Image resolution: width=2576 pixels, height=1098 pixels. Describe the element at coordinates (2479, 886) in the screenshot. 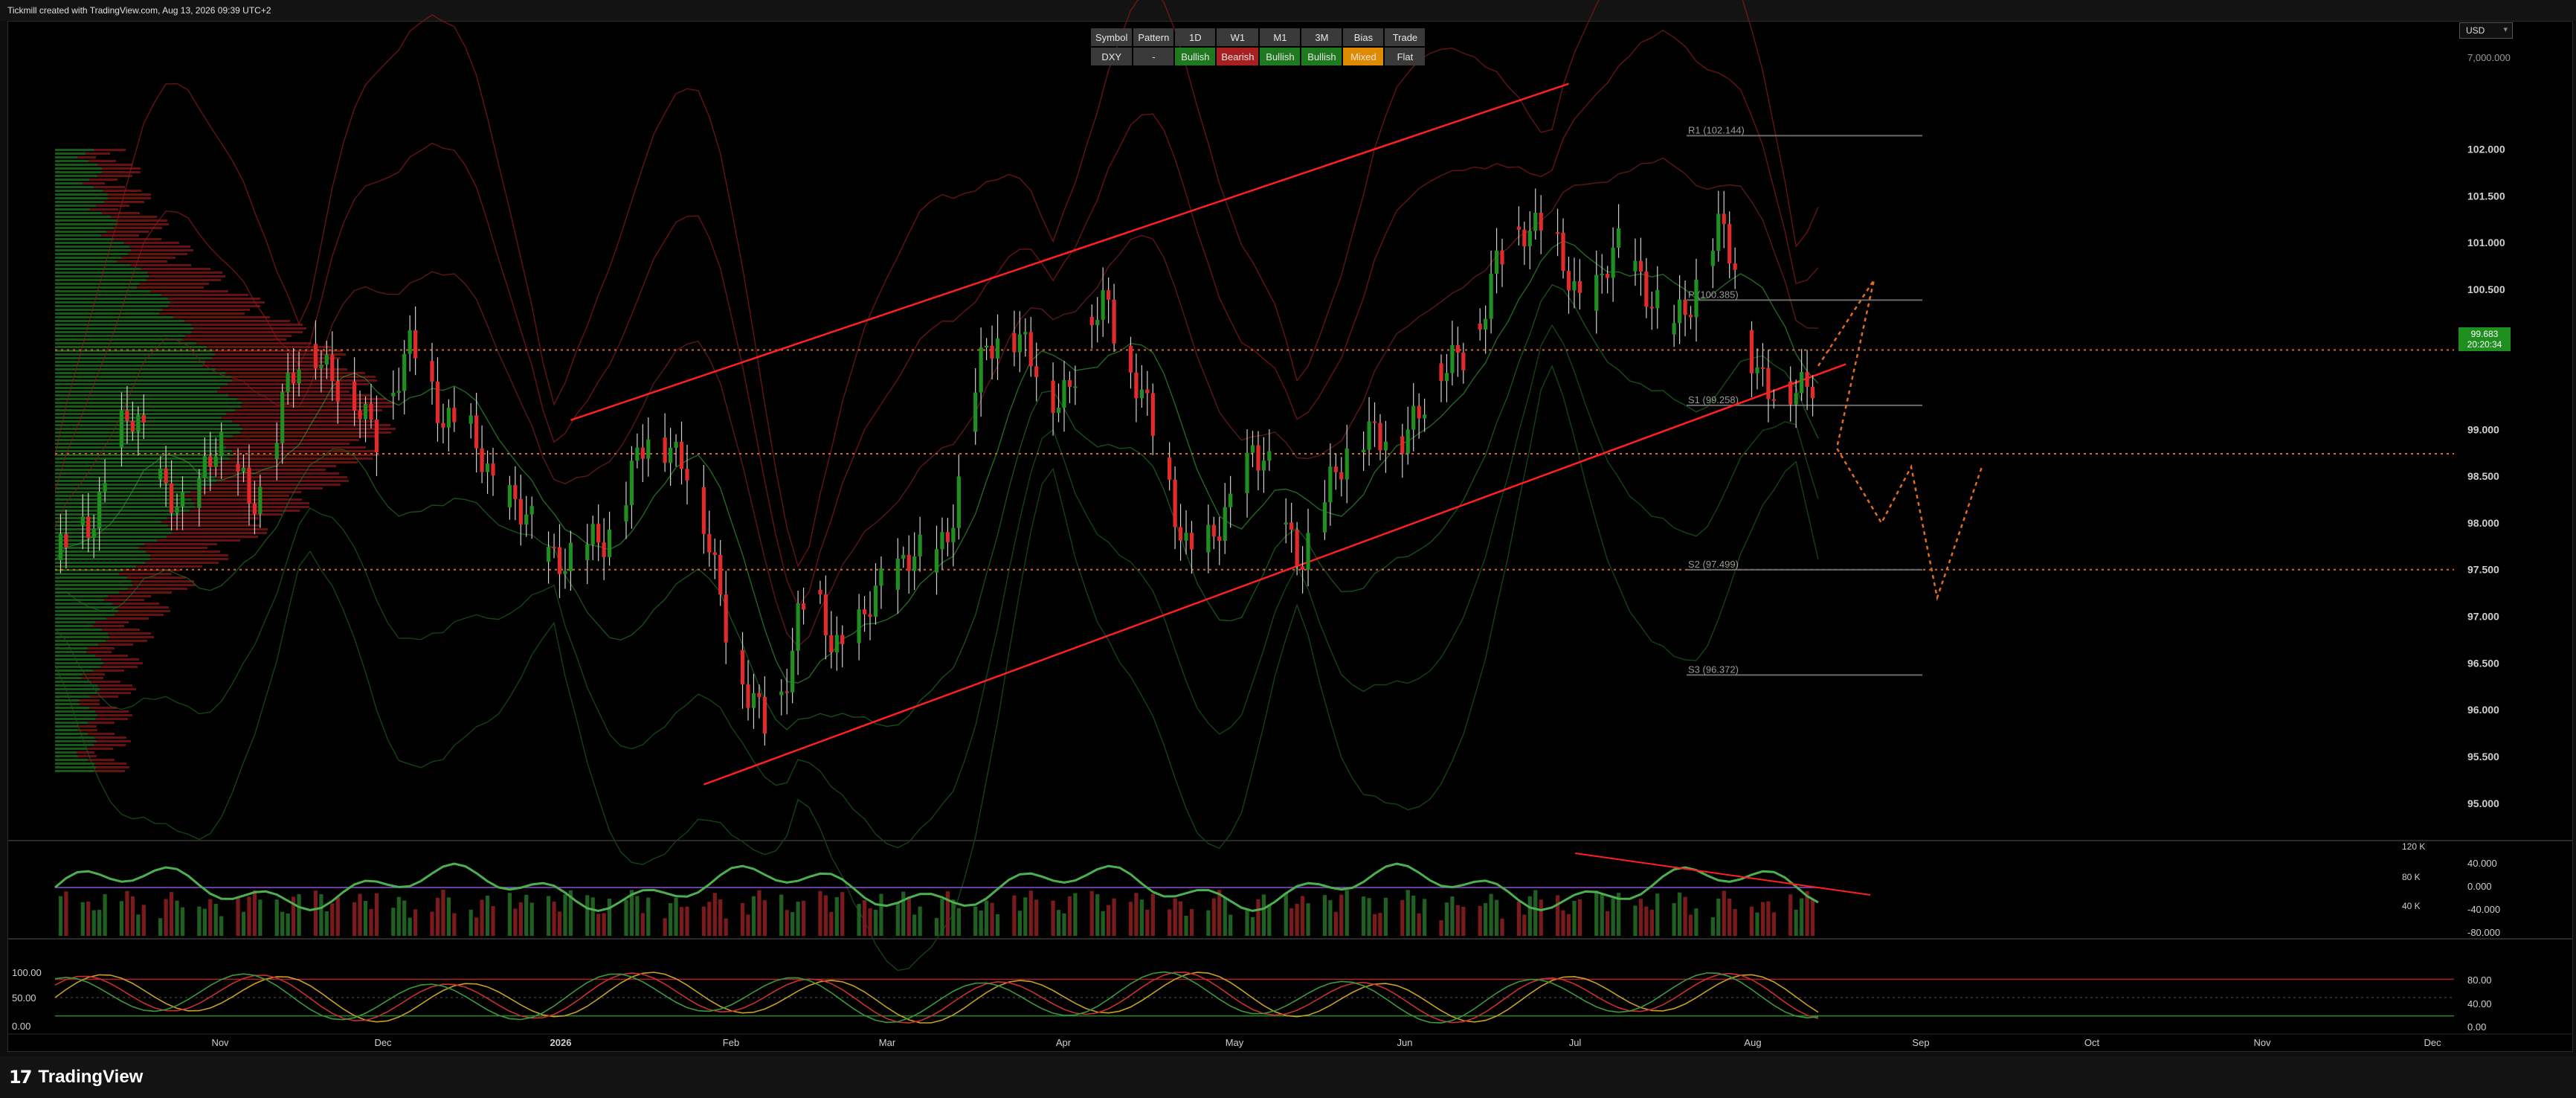

I see `pane2-right-tick: 0.000` at that location.